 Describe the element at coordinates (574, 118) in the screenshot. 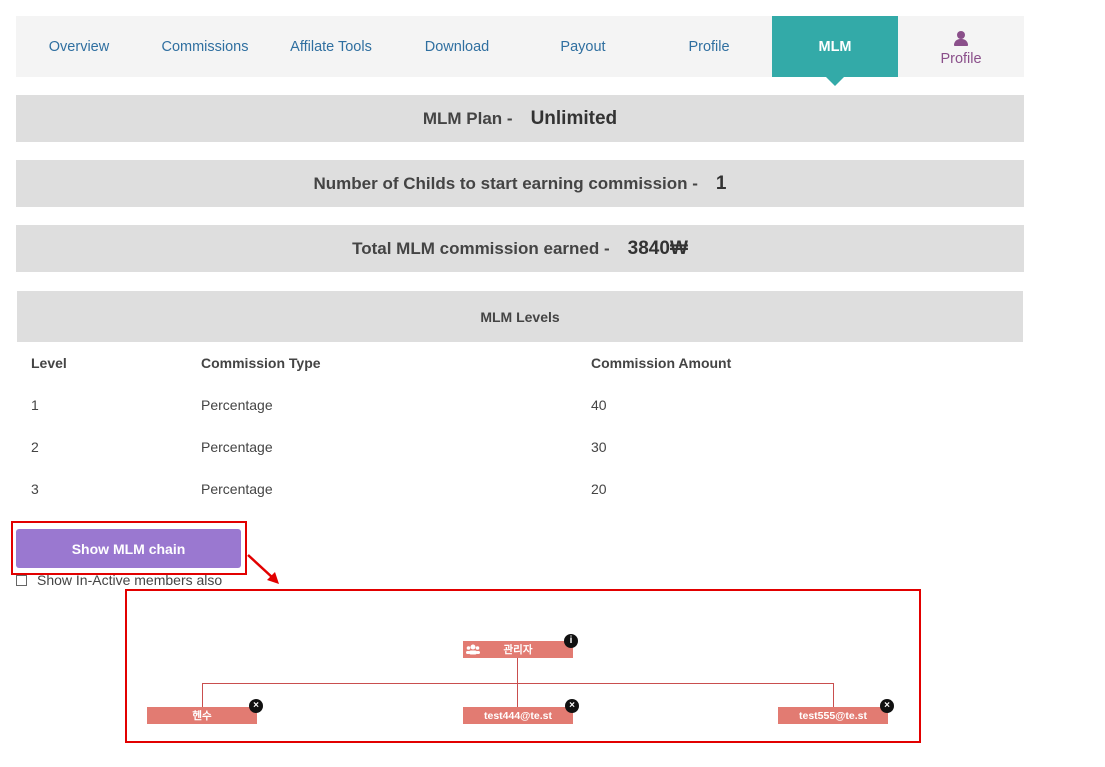

I see `plan-value: Unlimited` at that location.